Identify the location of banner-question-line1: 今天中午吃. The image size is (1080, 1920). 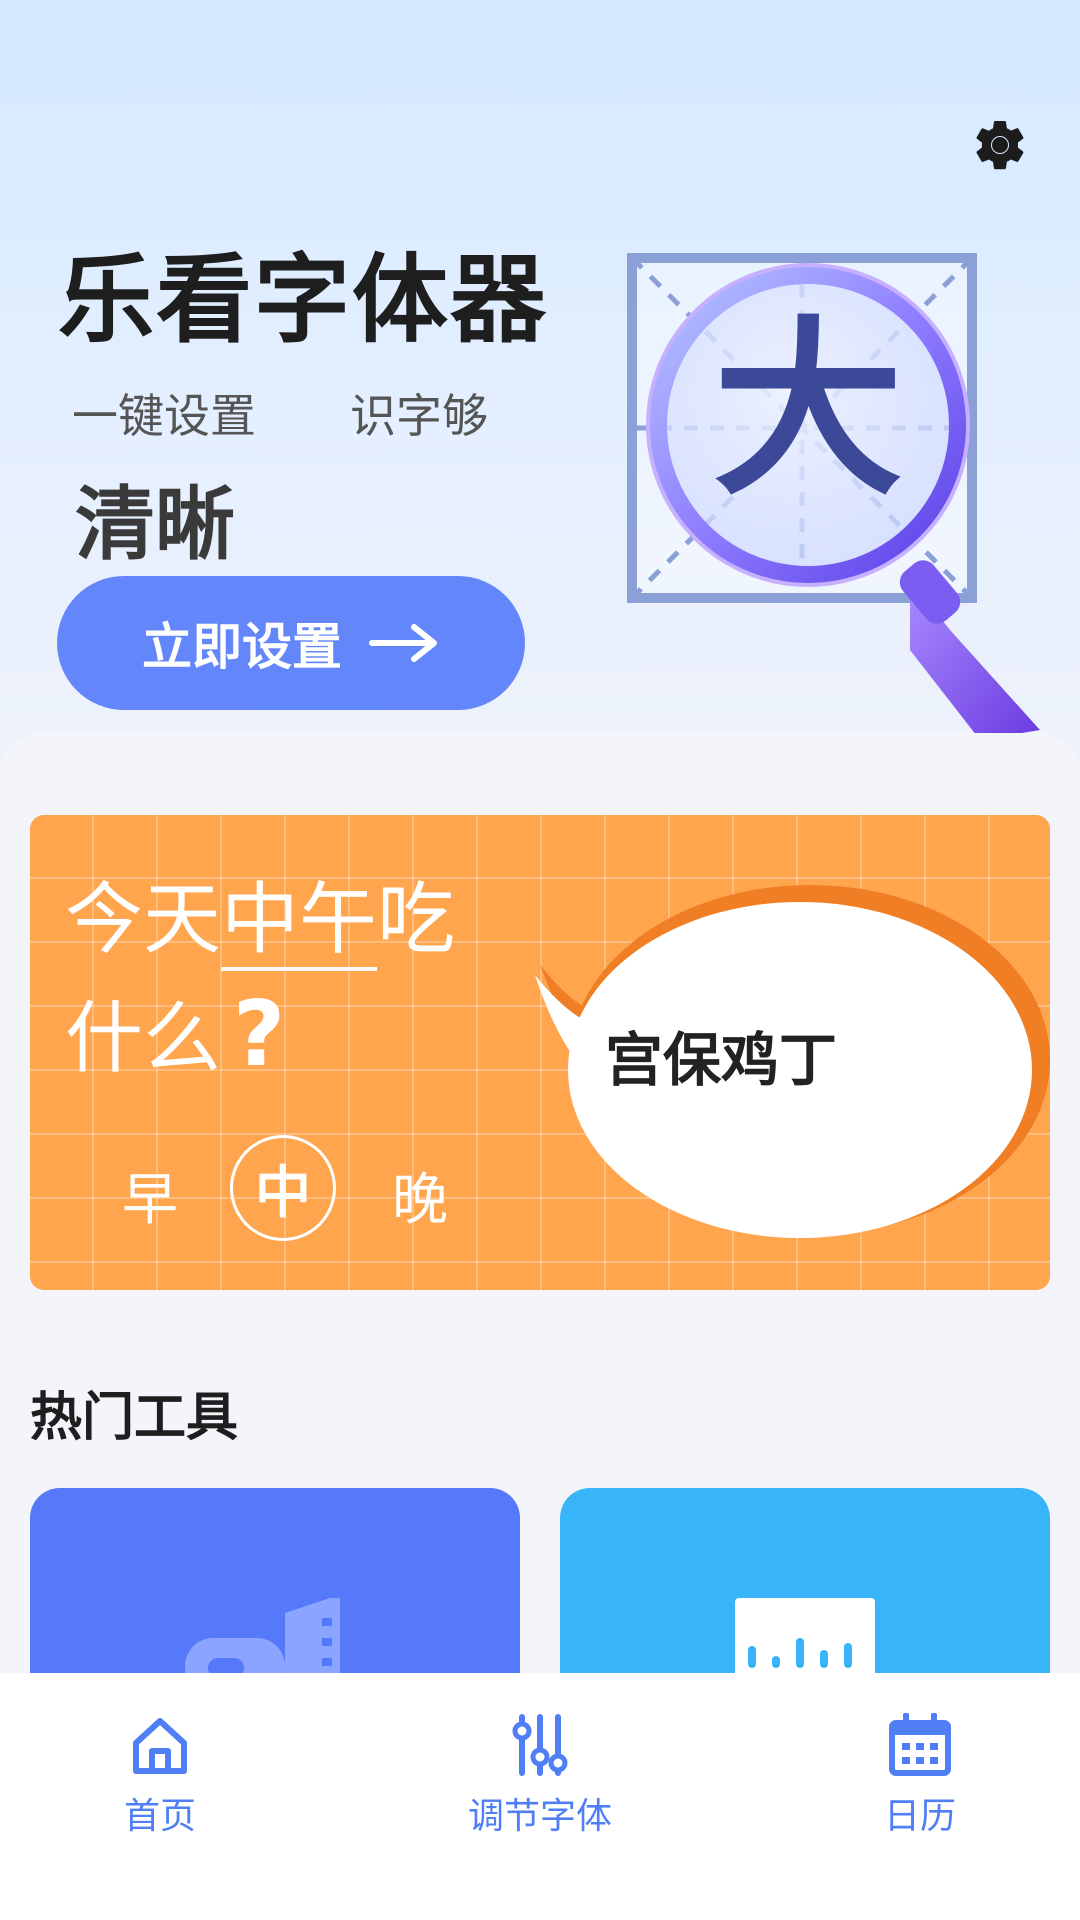
(260, 923).